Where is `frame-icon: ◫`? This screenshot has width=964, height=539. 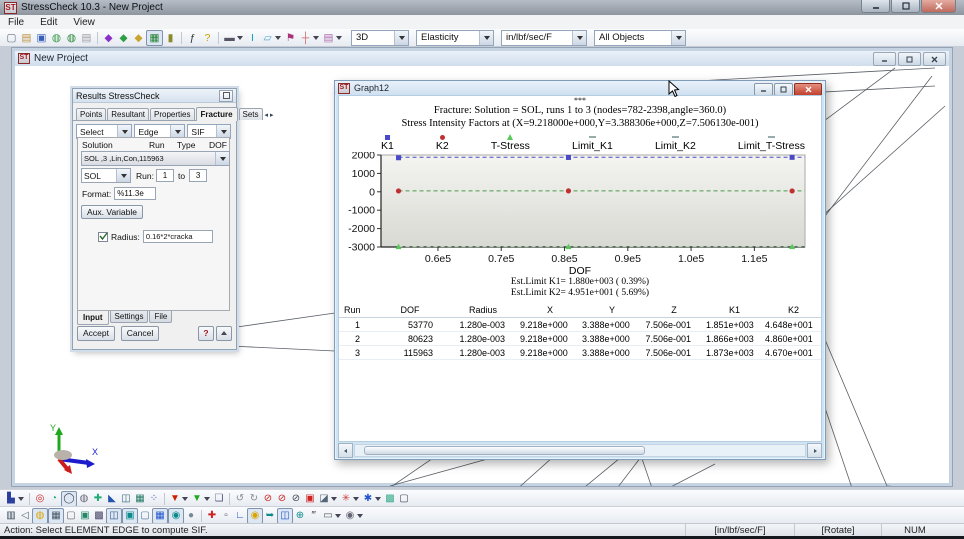 frame-icon: ◫ is located at coordinates (285, 515).